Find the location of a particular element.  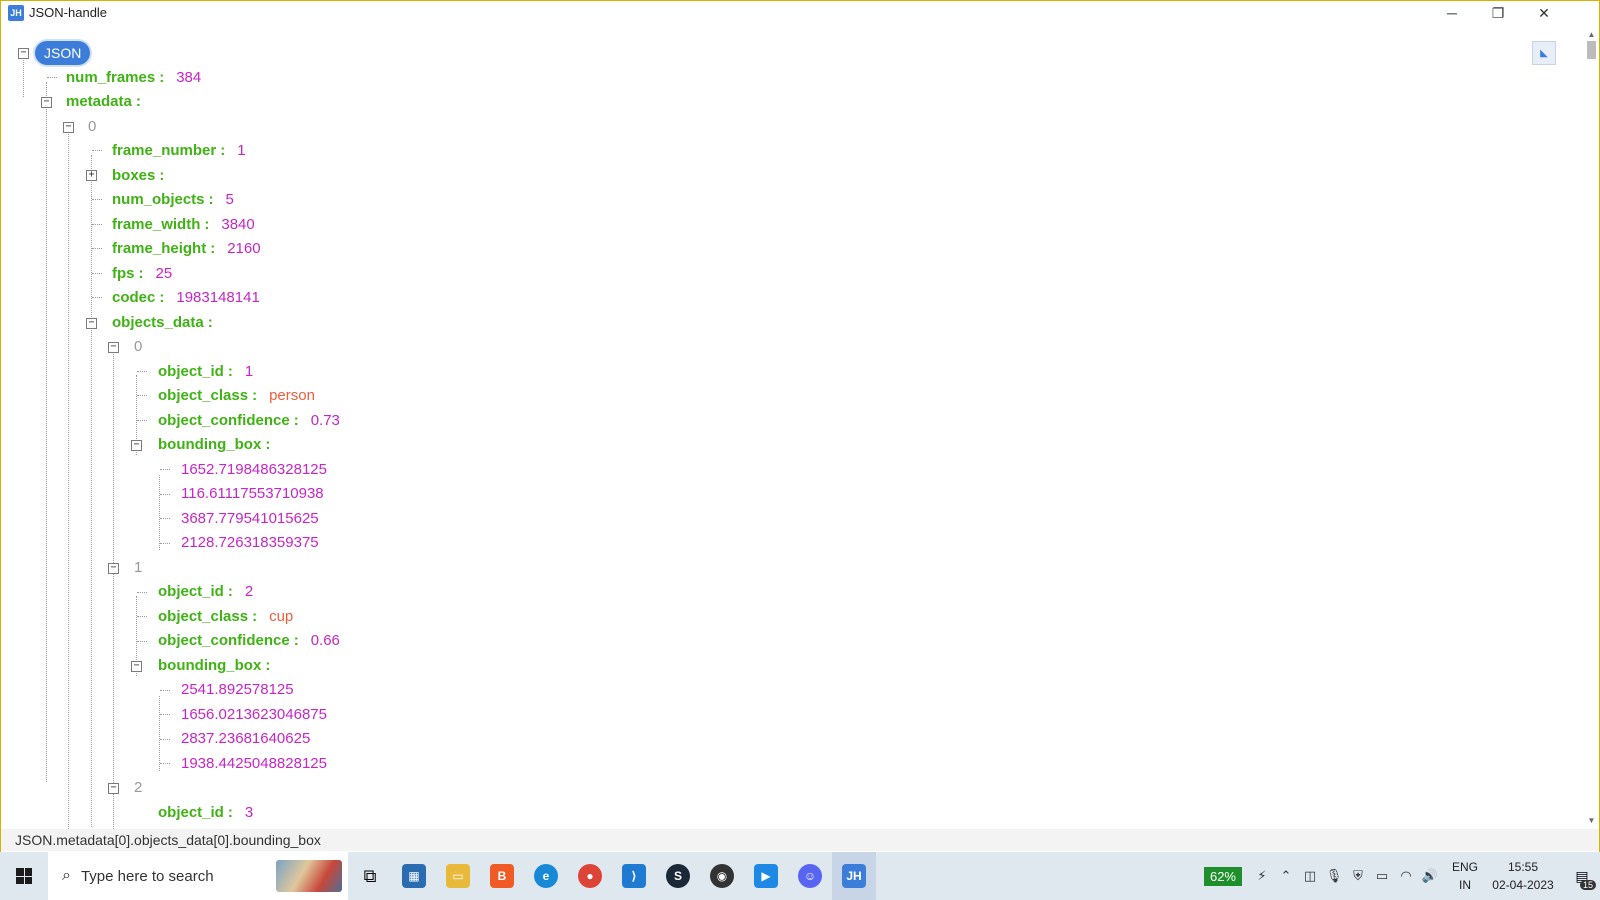

language-indicator: ENG IN is located at coordinates (1465, 876).